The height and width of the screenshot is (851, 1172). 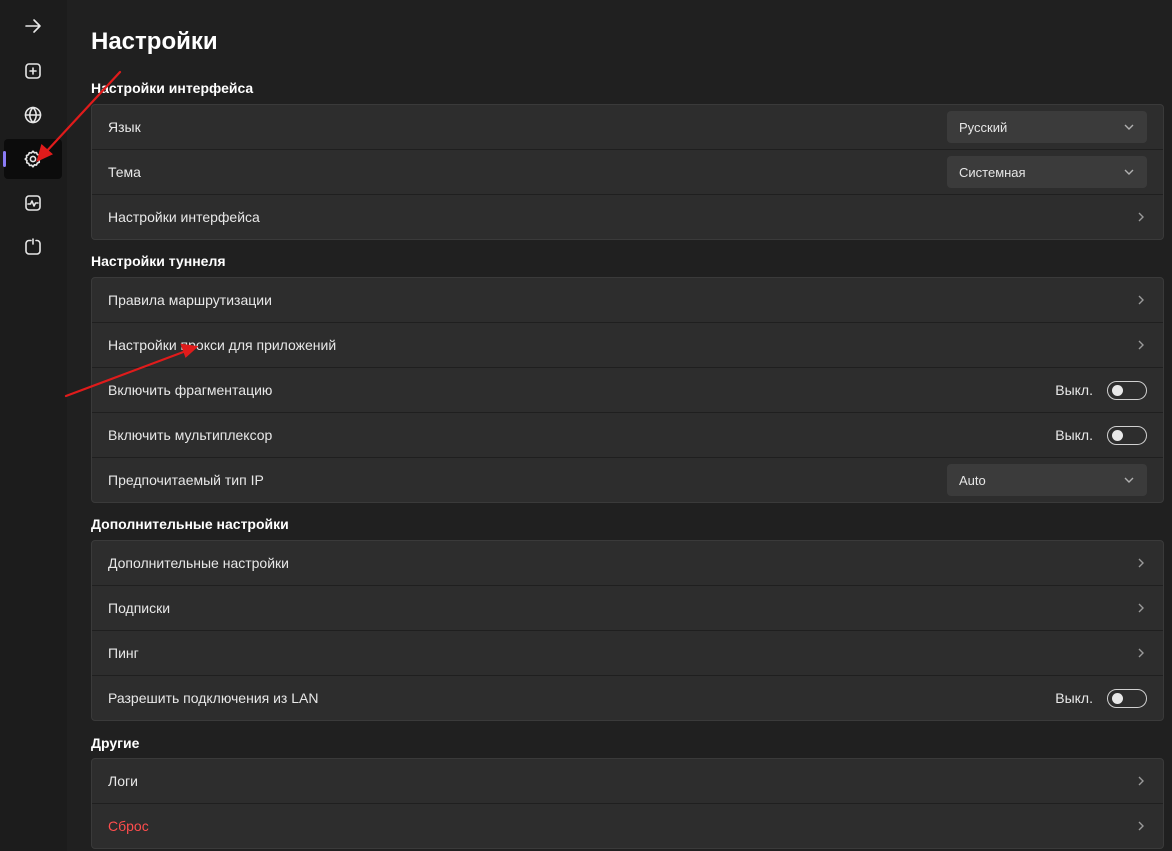 I want to click on nav-settings-button, so click(x=32, y=159).